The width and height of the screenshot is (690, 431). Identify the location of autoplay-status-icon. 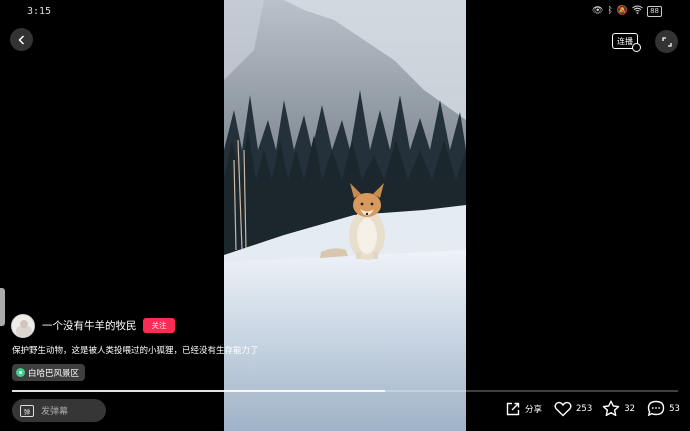
(636, 47).